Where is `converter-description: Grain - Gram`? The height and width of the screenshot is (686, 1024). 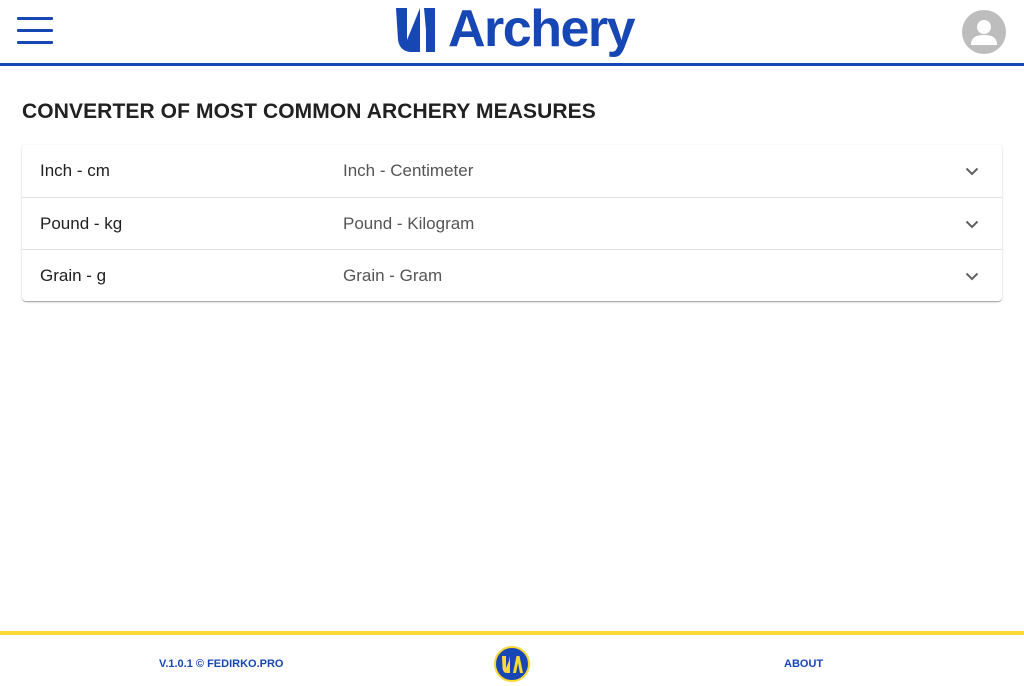
converter-description: Grain - Gram is located at coordinates (393, 275).